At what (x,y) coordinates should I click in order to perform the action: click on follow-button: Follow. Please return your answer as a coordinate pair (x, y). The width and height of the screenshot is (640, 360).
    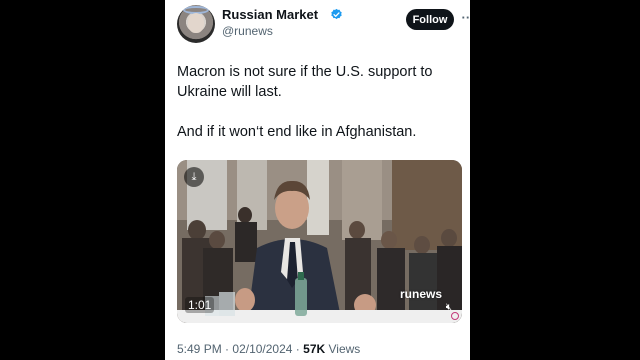
    Looking at the image, I should click on (430, 19).